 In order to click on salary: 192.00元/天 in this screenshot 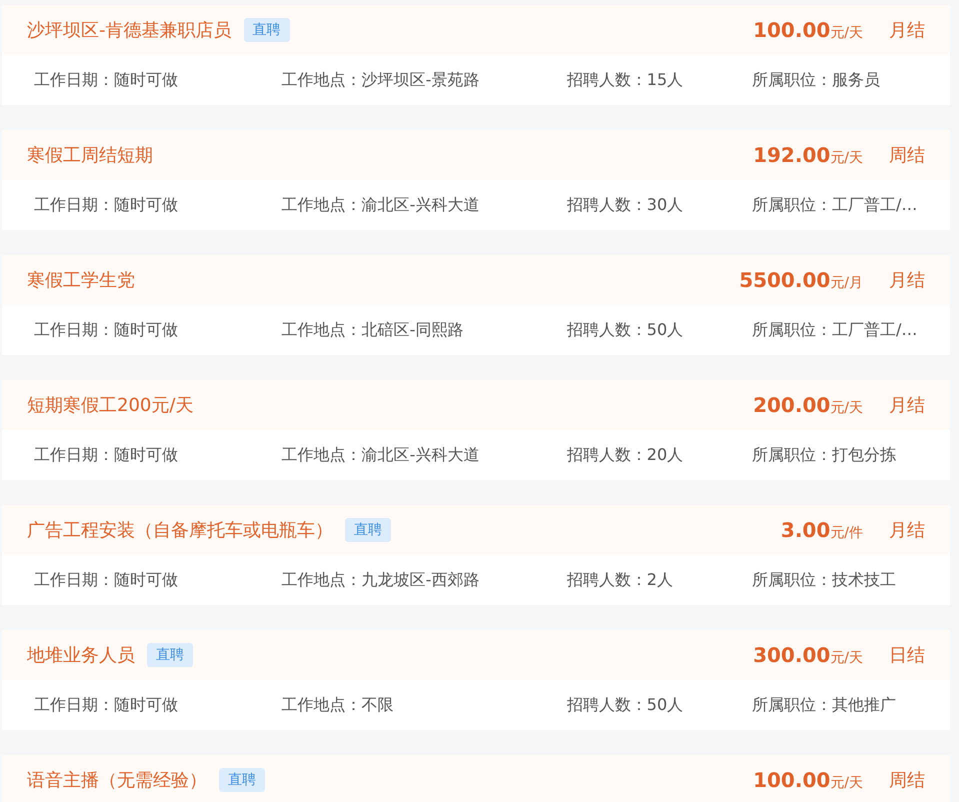, I will do `click(808, 155)`.